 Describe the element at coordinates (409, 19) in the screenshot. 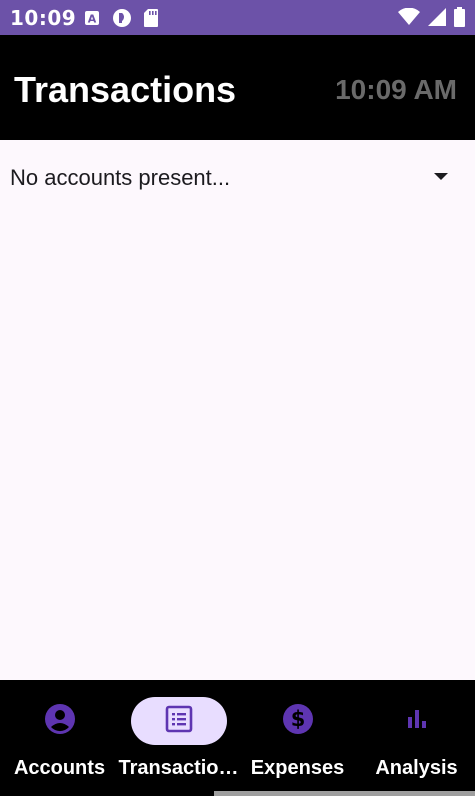

I see `wifi-icon` at that location.